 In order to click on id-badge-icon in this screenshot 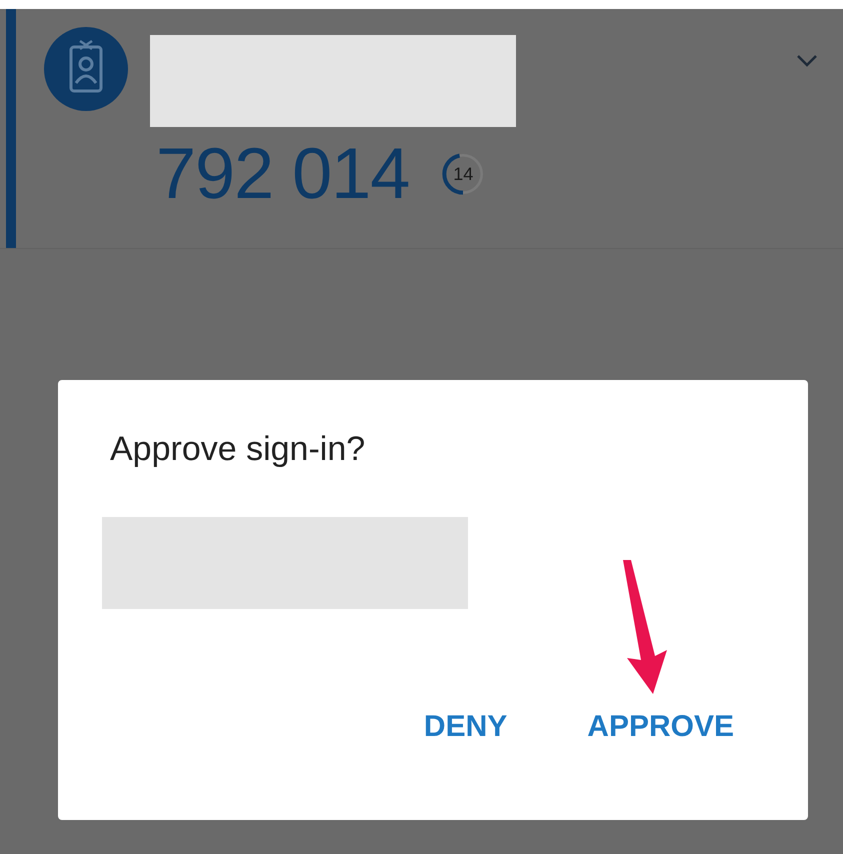, I will do `click(86, 69)`.